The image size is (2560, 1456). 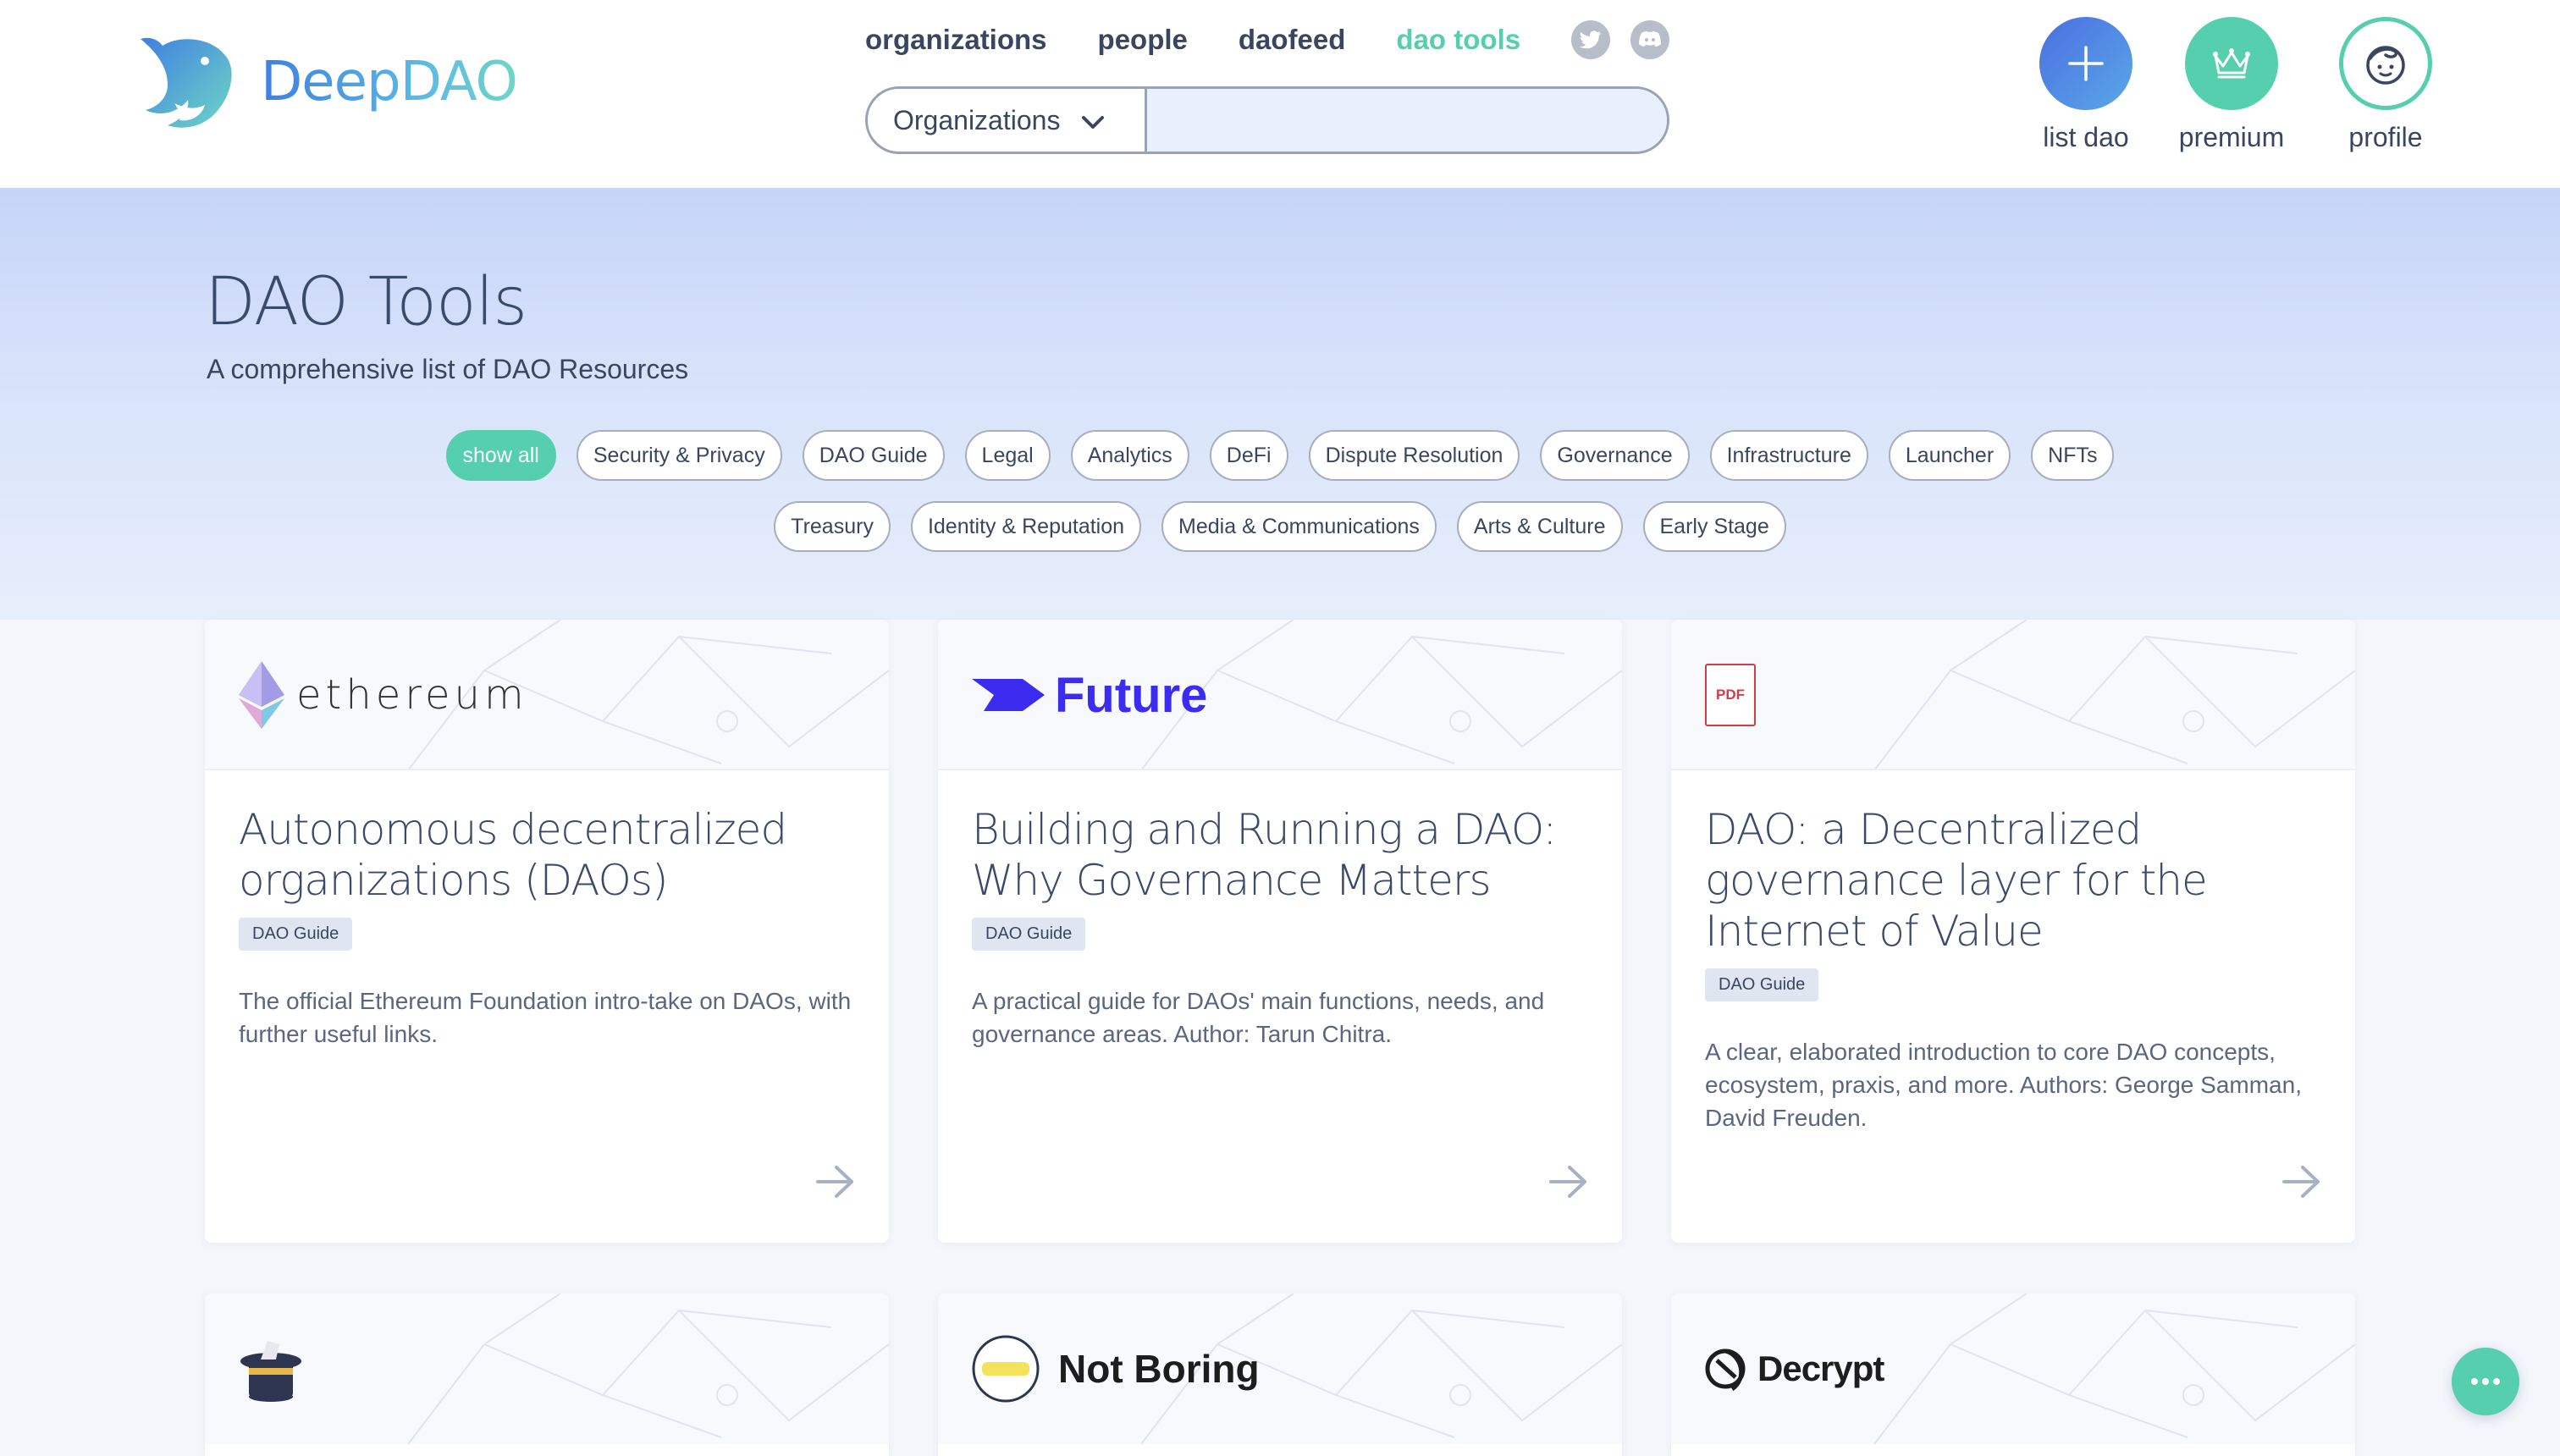 What do you see at coordinates (832, 527) in the screenshot?
I see `filter-treasury: Treasury` at bounding box center [832, 527].